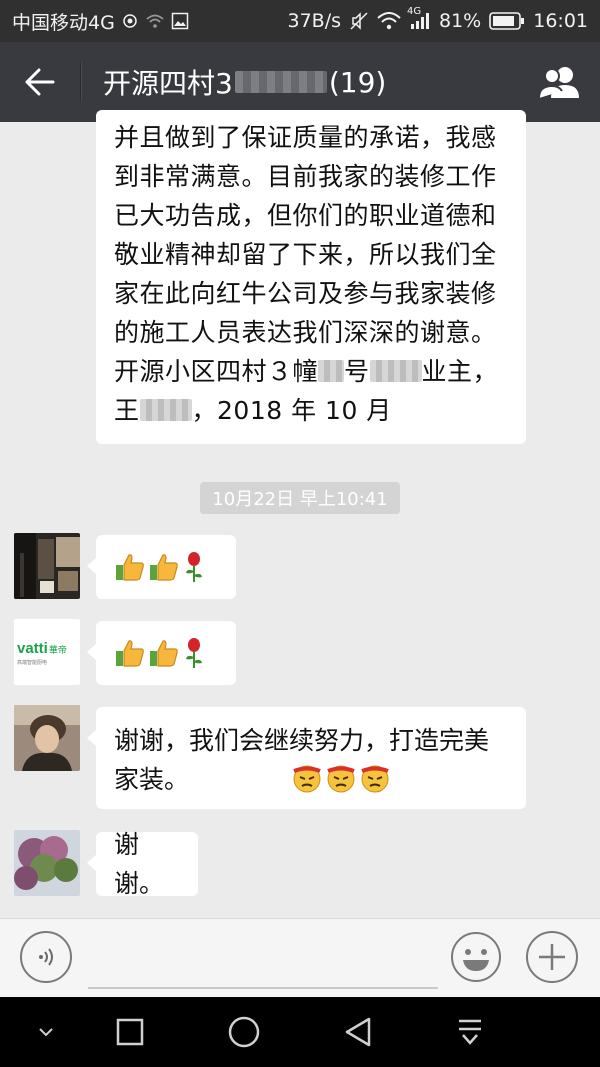 This screenshot has width=600, height=1067. I want to click on avatar-person-photo, so click(47, 738).